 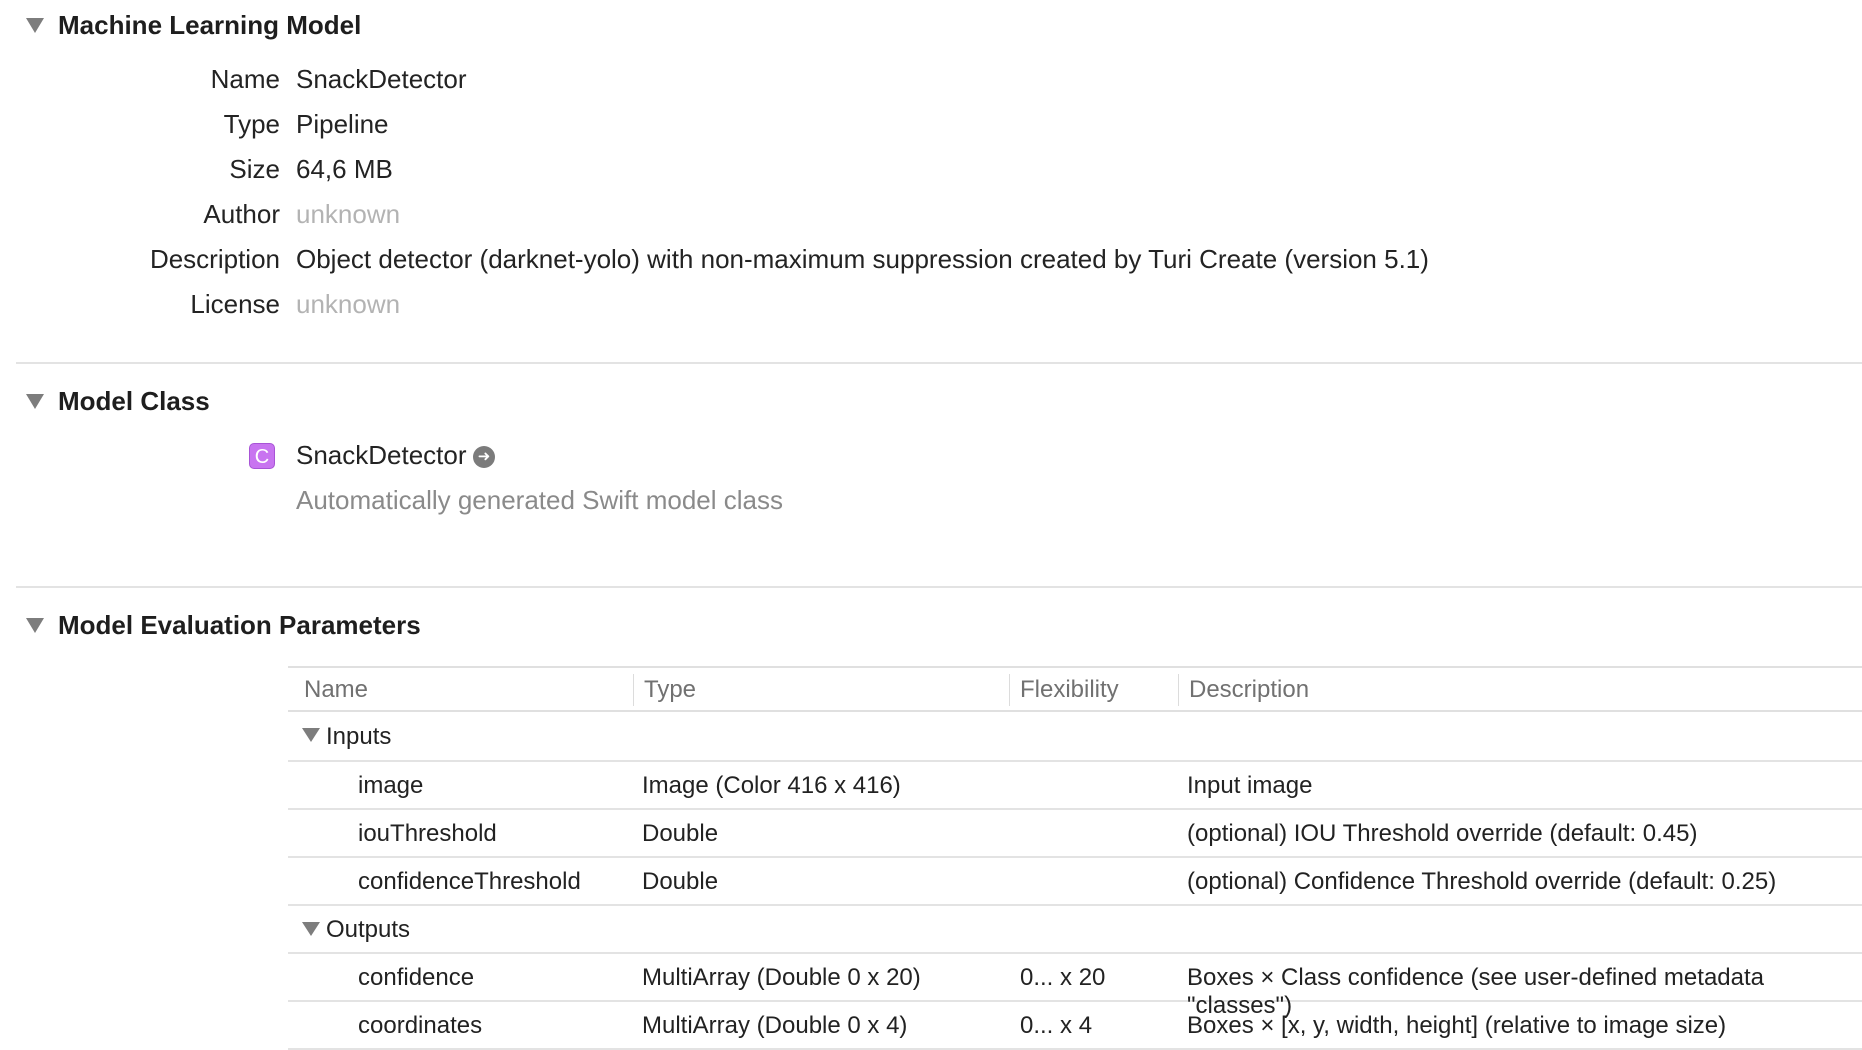 What do you see at coordinates (781, 977) in the screenshot?
I see `param-type: MultiArray (Double 0 x 20)` at bounding box center [781, 977].